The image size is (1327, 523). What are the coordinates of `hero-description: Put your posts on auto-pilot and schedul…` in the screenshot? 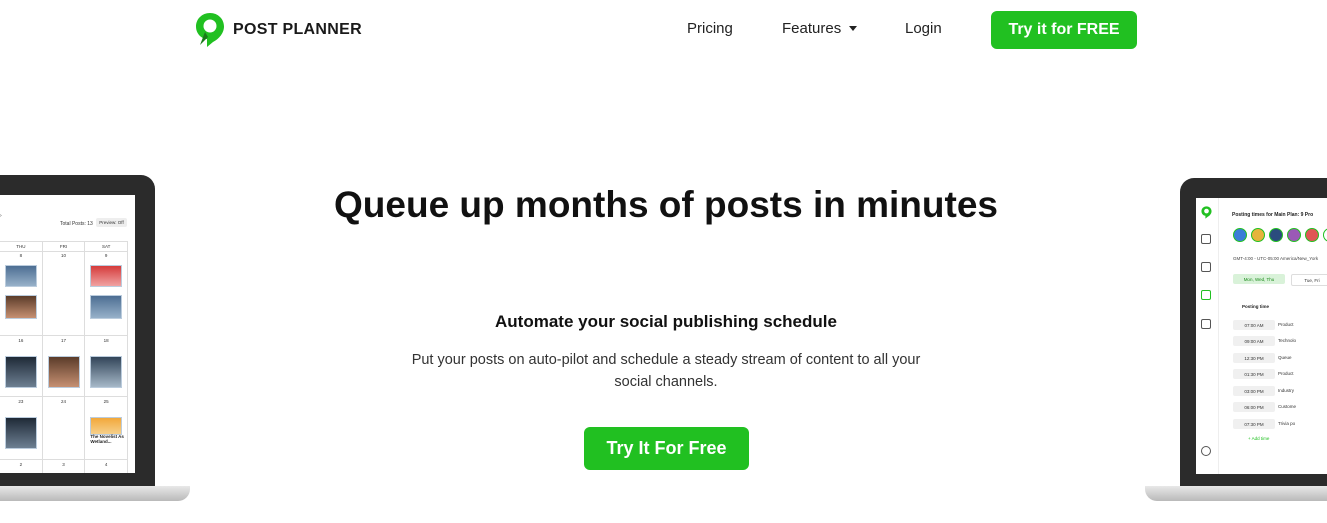 It's located at (666, 371).